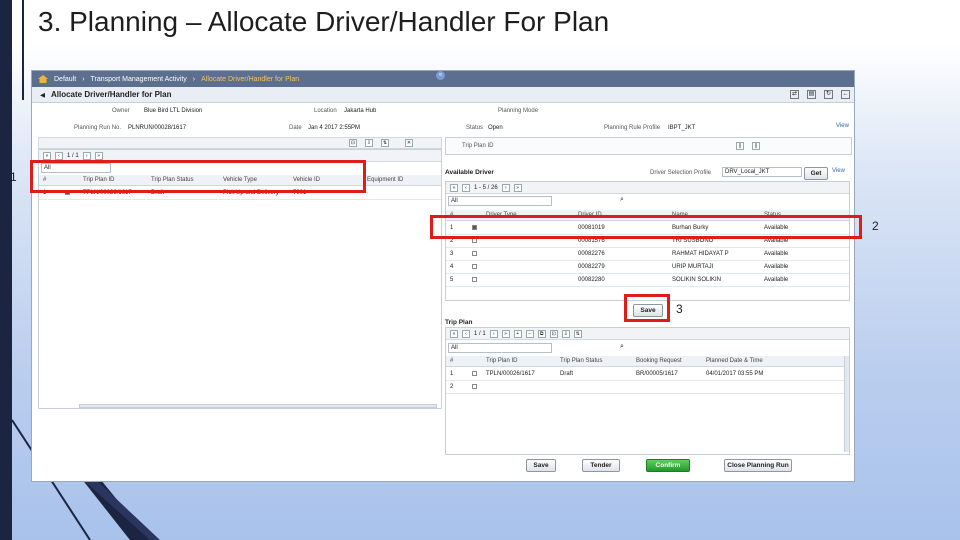 The height and width of the screenshot is (540, 960). What do you see at coordinates (541, 333) in the screenshot?
I see `copy-icon: ⧉` at bounding box center [541, 333].